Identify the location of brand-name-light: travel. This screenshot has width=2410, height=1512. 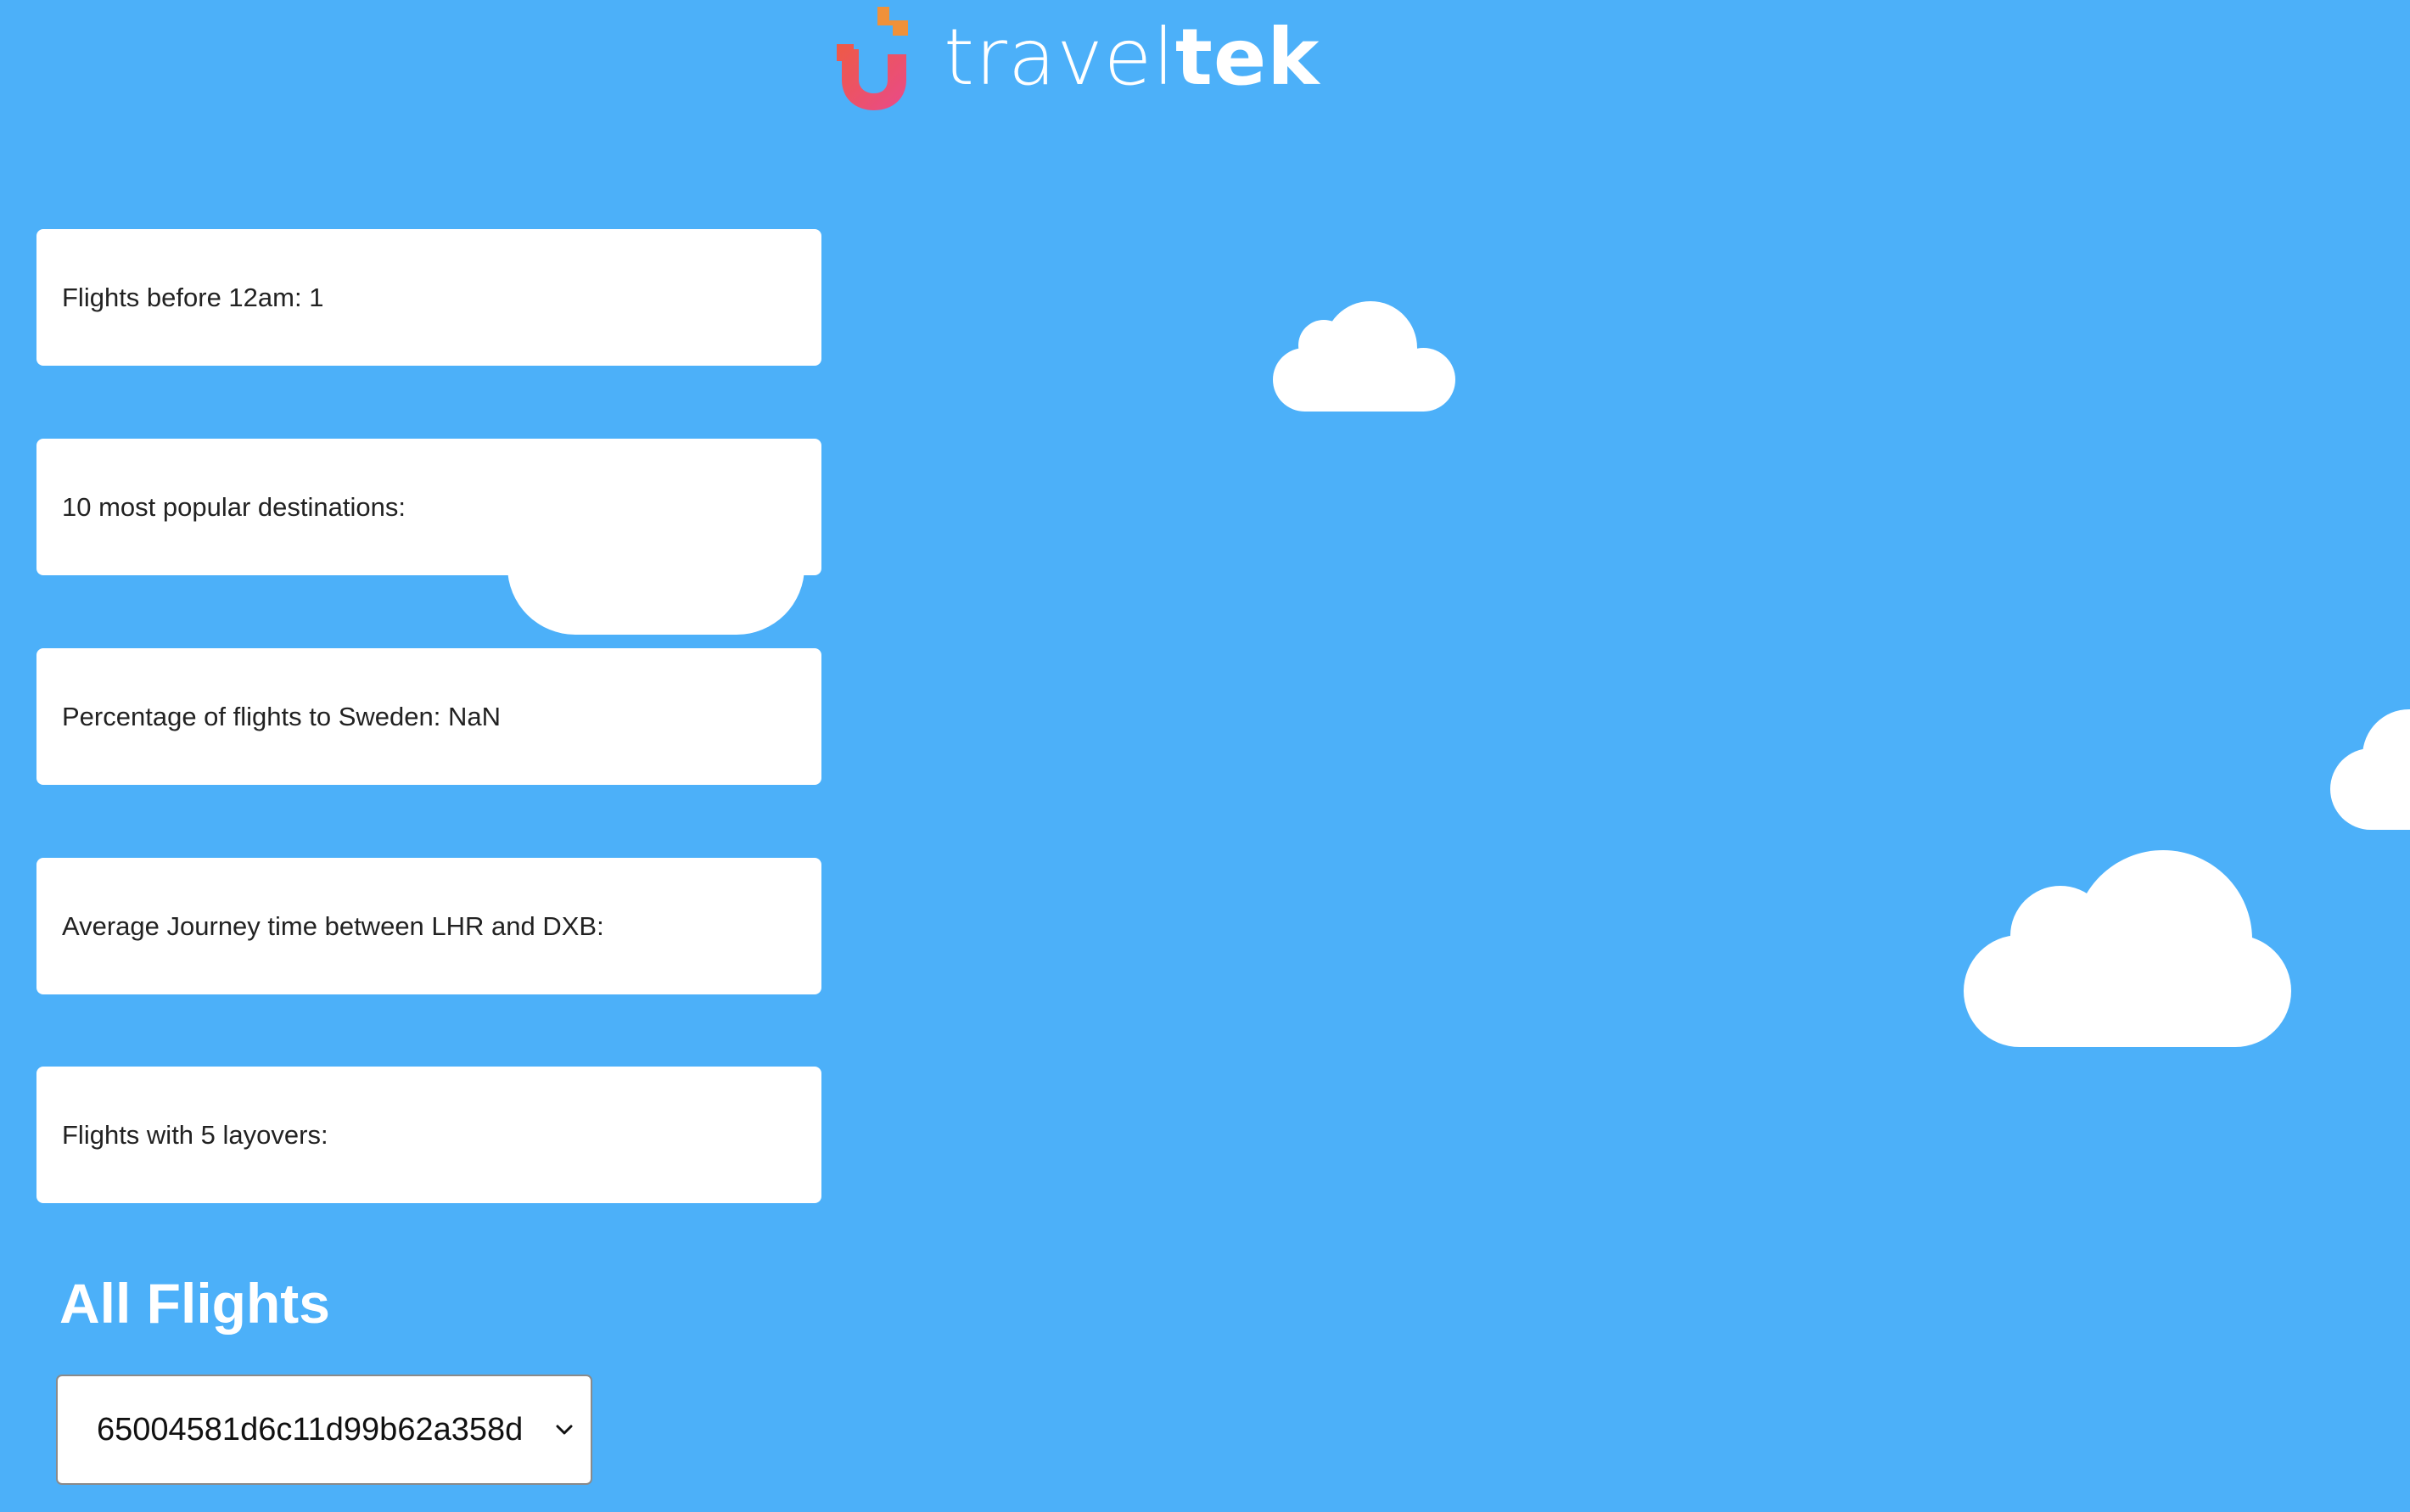
(1059, 57).